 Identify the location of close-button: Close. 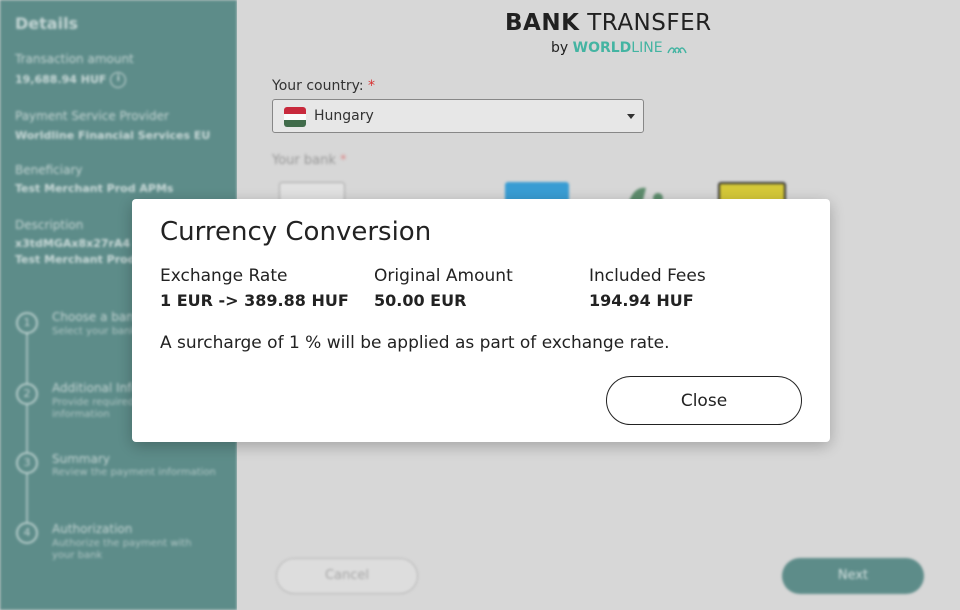
(704, 400).